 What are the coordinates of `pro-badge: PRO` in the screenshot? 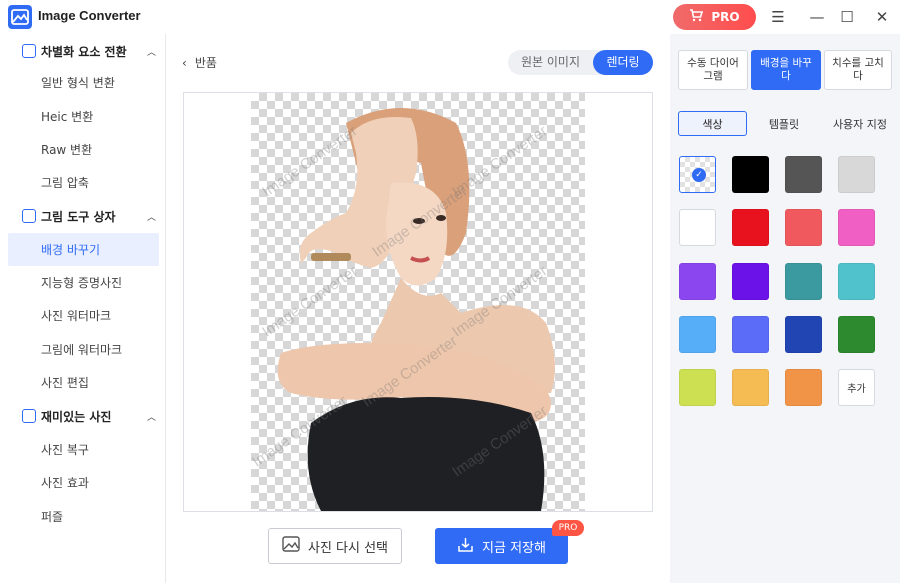 It's located at (568, 528).